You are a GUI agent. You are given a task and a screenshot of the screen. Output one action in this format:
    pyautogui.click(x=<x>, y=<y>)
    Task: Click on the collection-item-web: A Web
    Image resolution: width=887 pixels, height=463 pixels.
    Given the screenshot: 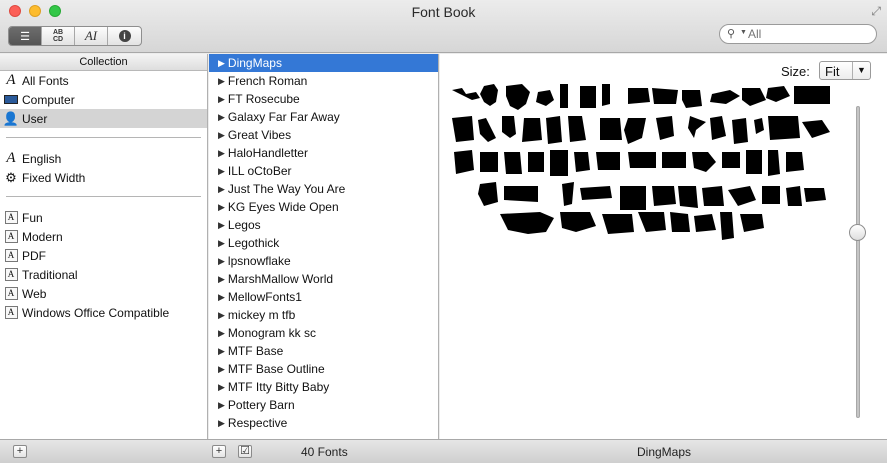 What is the action you would take?
    pyautogui.click(x=103, y=293)
    